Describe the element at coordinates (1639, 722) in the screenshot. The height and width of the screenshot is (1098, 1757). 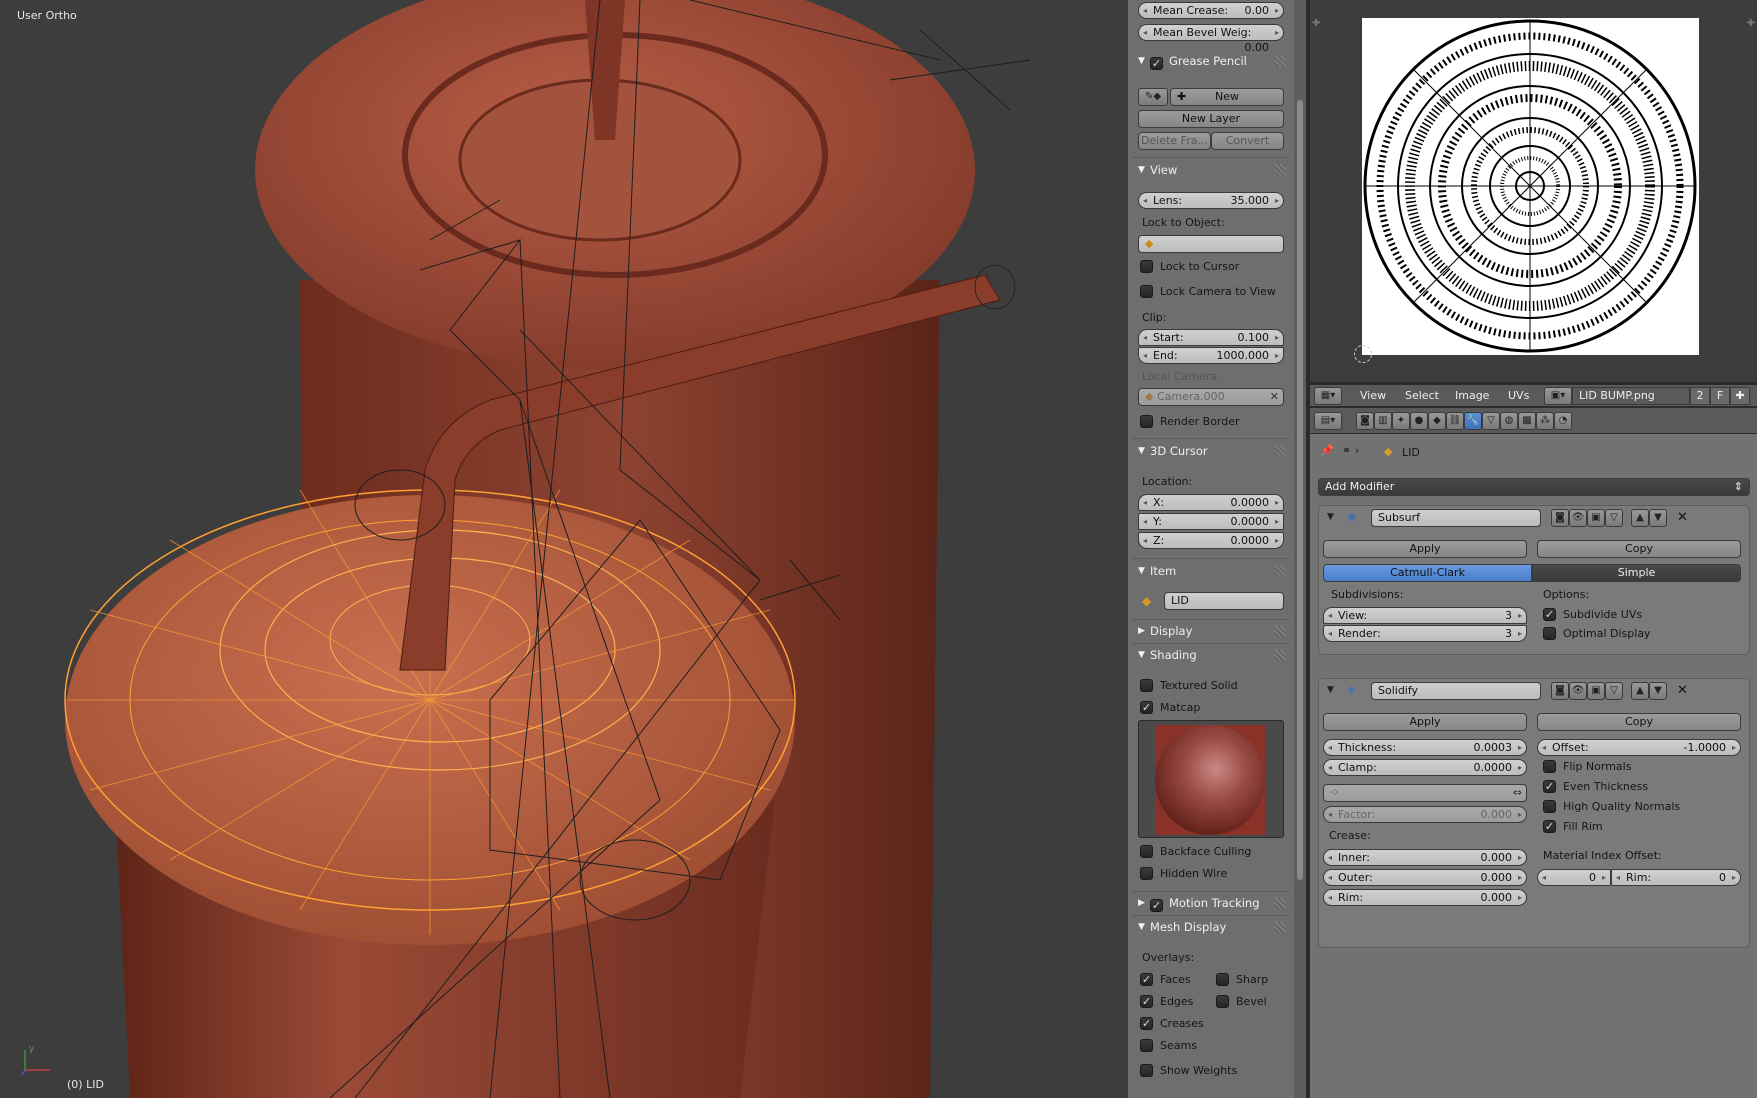
I see `solidify-copy-button: Copy` at that location.